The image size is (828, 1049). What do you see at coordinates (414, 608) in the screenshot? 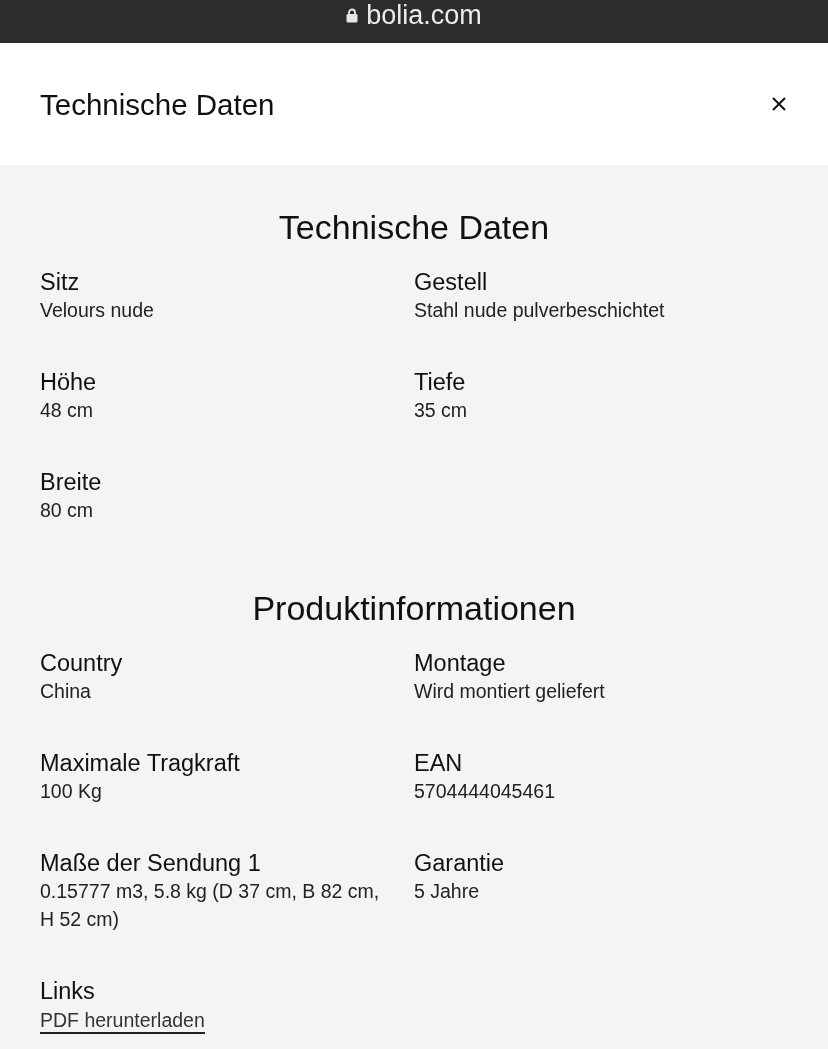
I see `section-heading: Produktinformationen` at bounding box center [414, 608].